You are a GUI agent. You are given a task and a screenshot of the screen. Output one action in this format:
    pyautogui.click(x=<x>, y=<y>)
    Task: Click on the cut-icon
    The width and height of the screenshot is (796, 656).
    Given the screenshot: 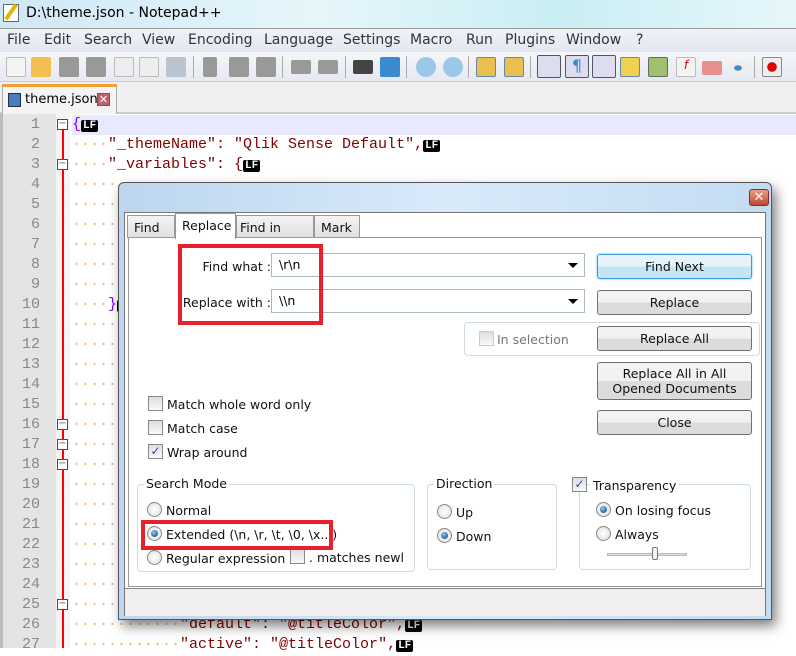 What is the action you would take?
    pyautogui.click(x=210, y=67)
    